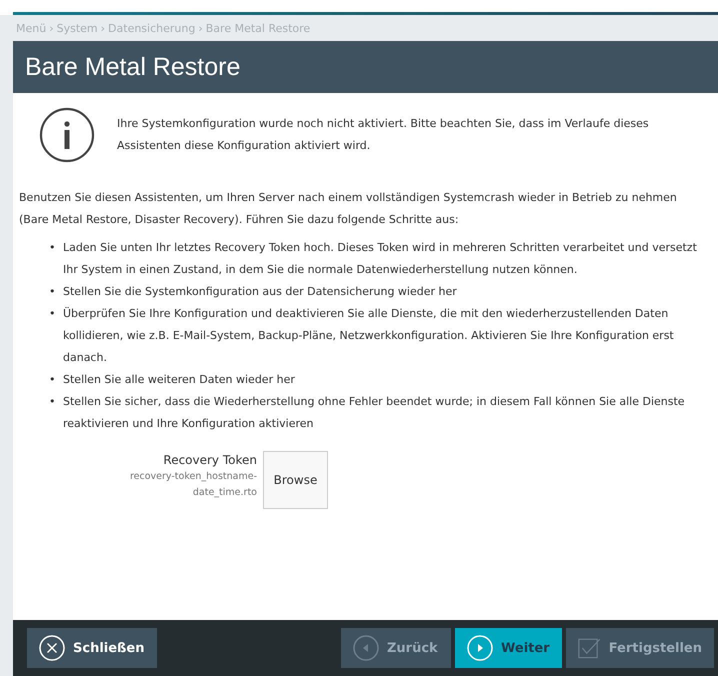 The width and height of the screenshot is (718, 676). I want to click on breadcrumb-link: Bare Metal Restore, so click(258, 28).